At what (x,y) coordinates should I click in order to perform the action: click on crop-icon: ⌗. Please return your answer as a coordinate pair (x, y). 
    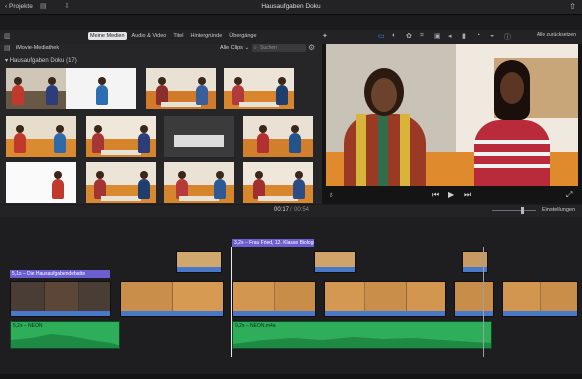
    Looking at the image, I should click on (422, 36).